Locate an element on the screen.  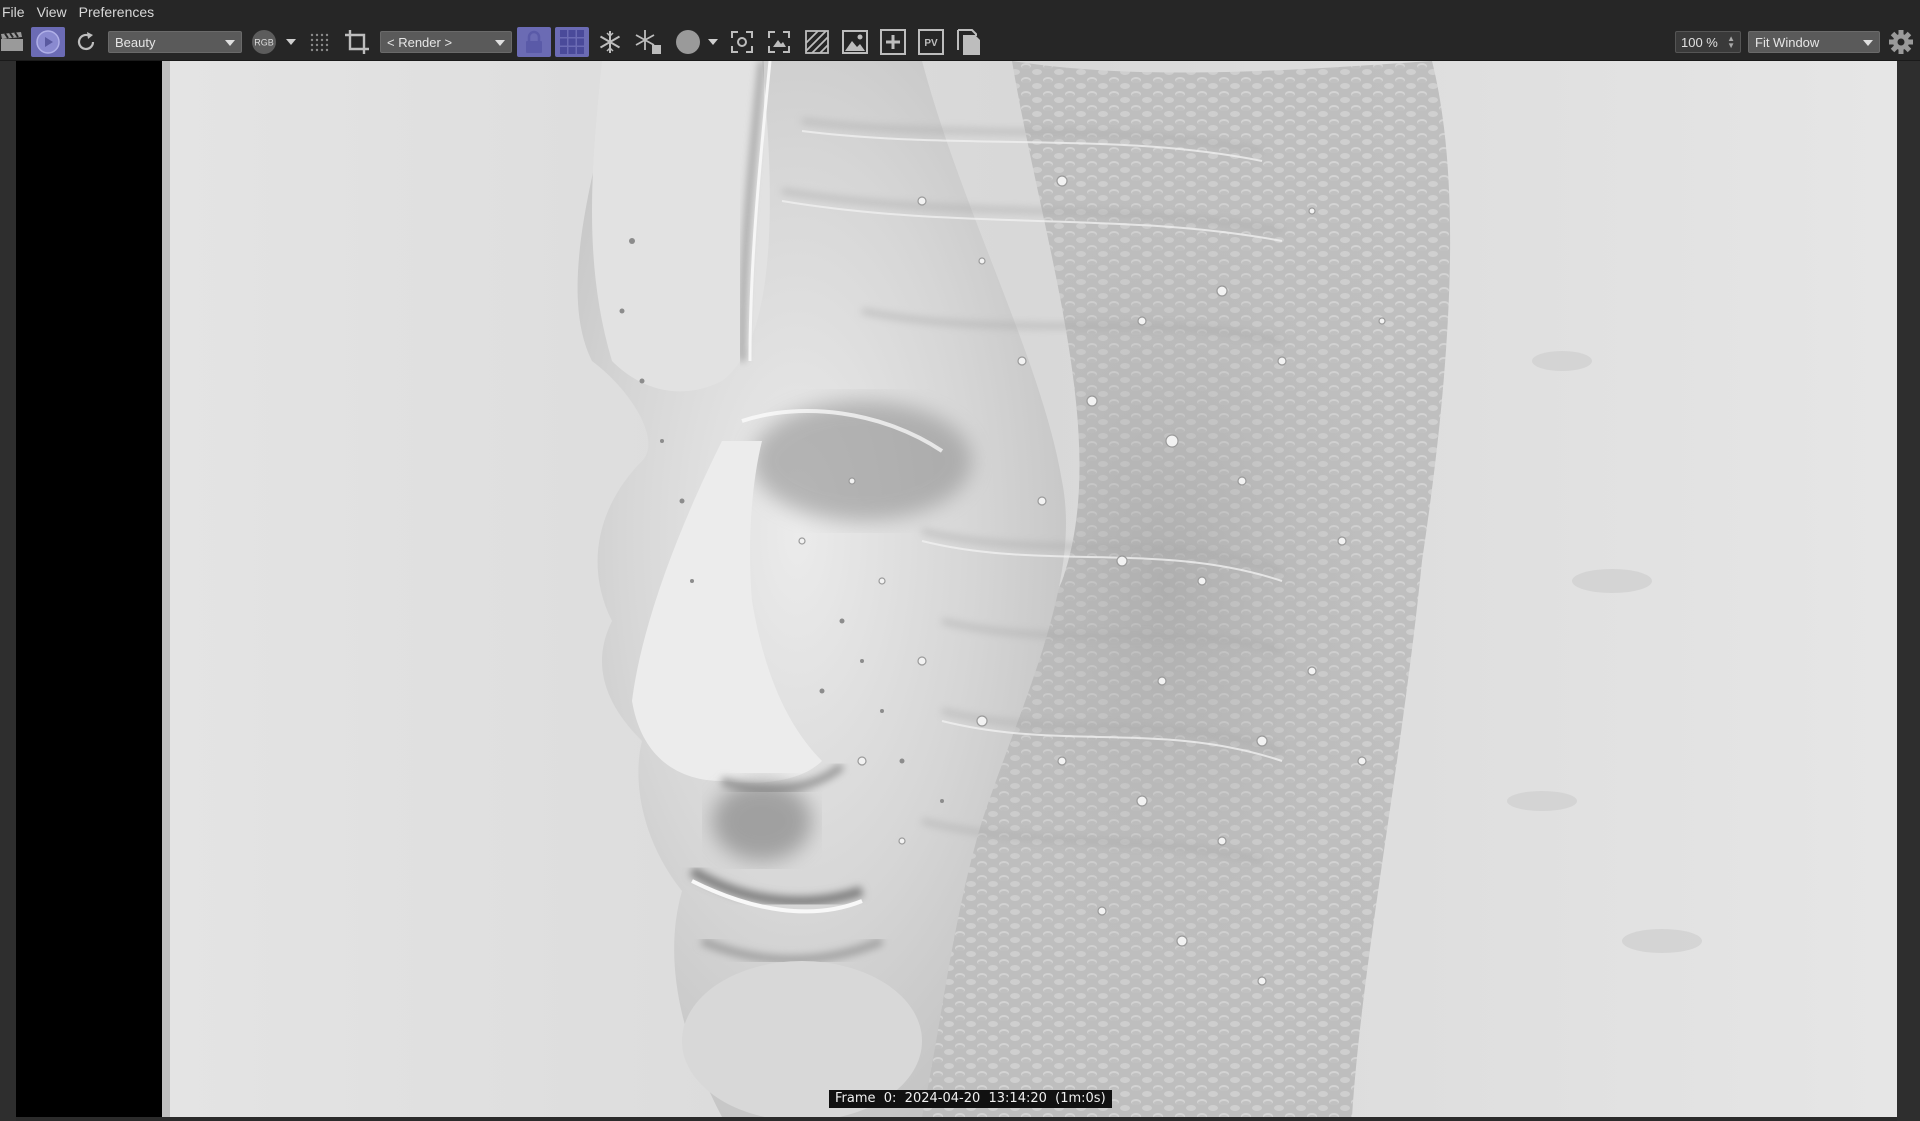
camera-select: < Render > is located at coordinates (446, 42).